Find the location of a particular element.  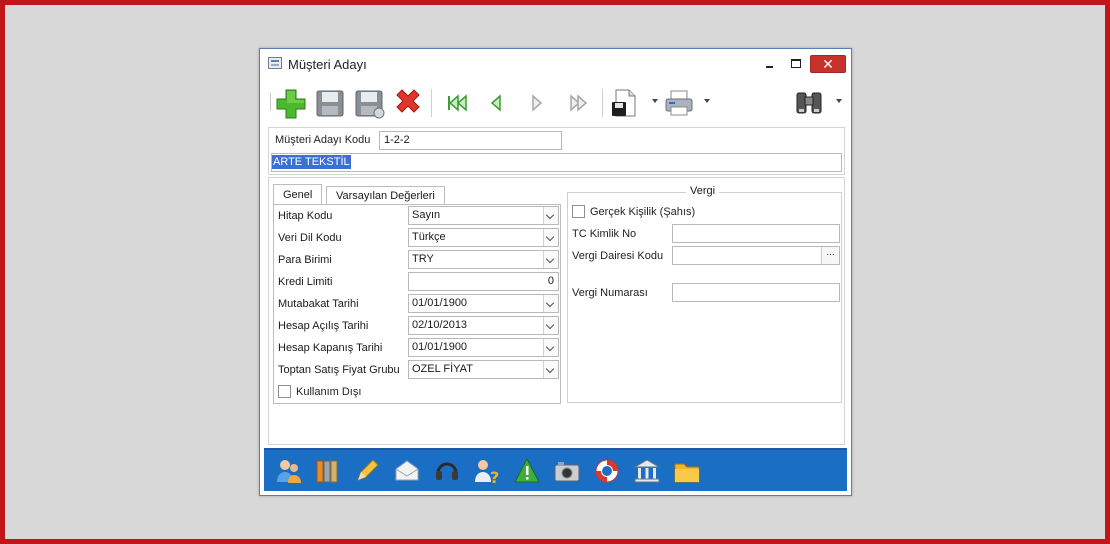

folder-icon is located at coordinates (687, 471).